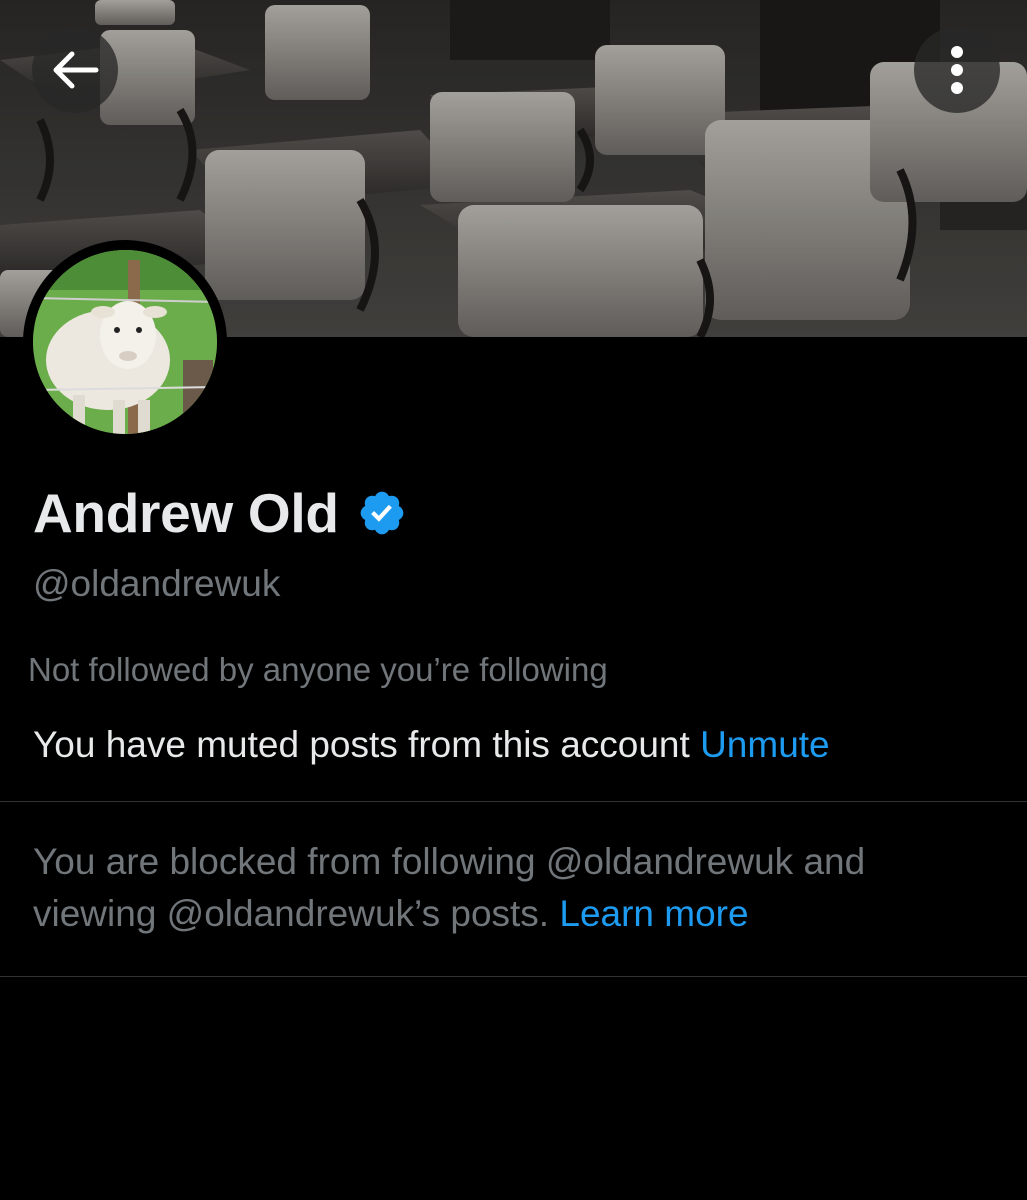 The width and height of the screenshot is (1027, 1200). What do you see at coordinates (157, 583) in the screenshot?
I see `profile-handle: @oldandrewuk` at bounding box center [157, 583].